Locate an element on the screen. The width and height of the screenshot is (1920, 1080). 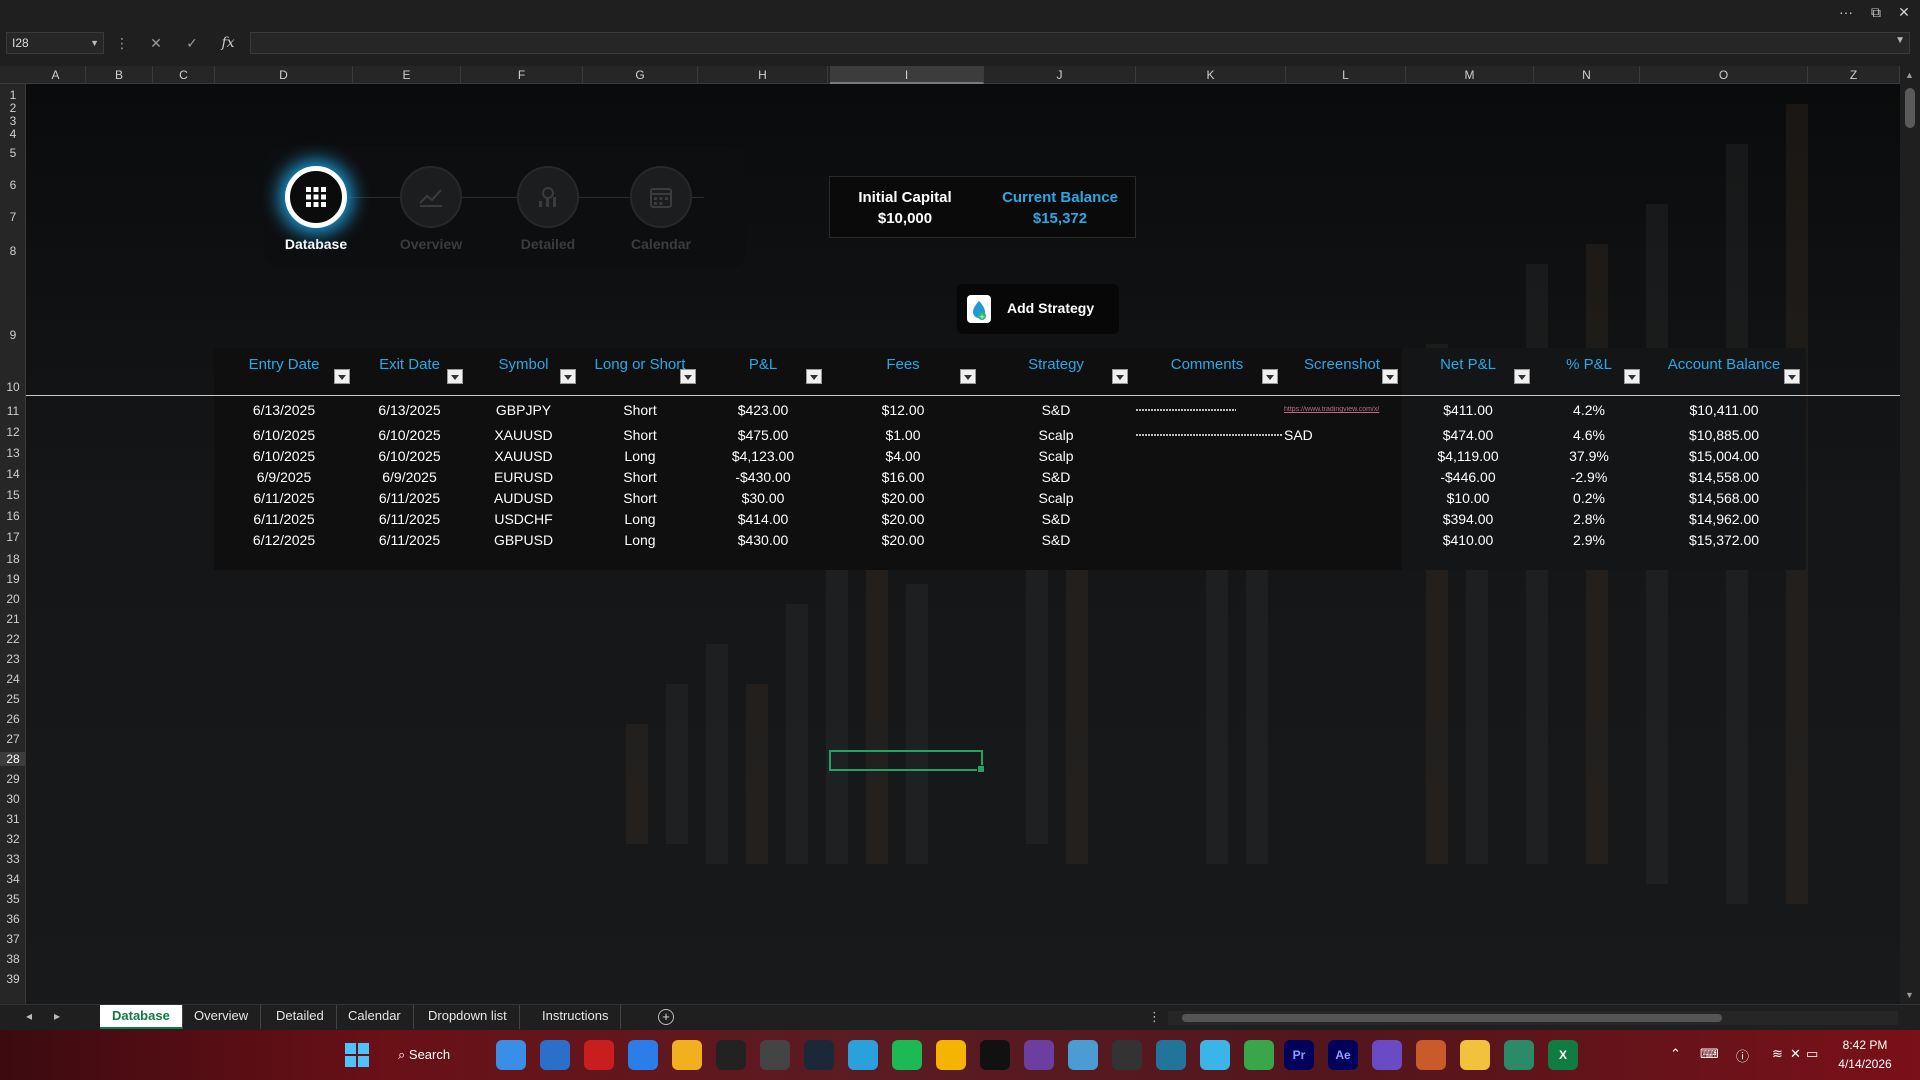
column-header-b: B is located at coordinates (119, 75).